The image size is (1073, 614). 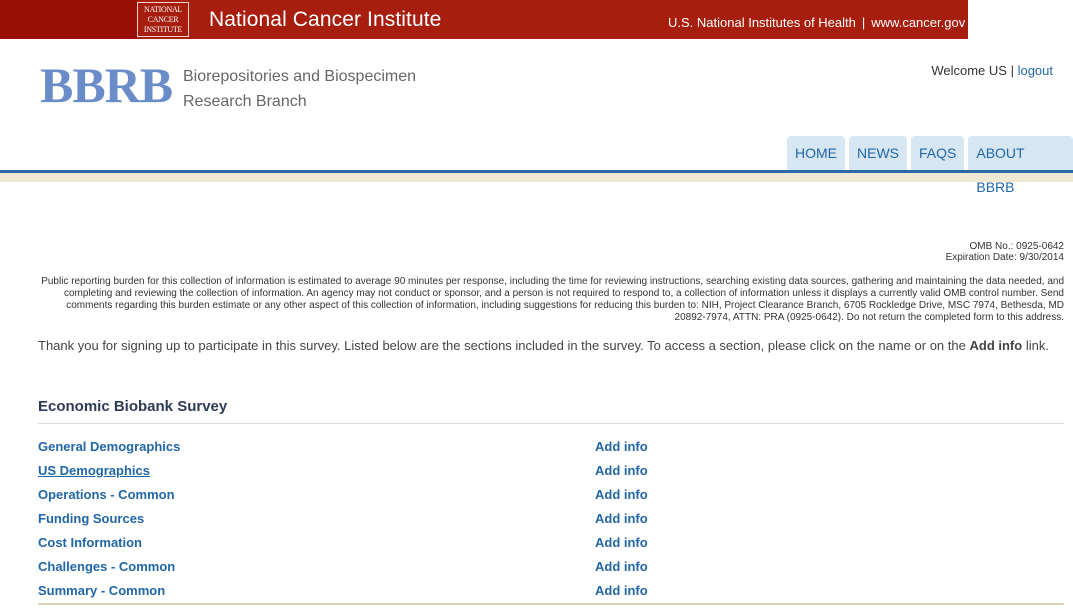 What do you see at coordinates (969, 70) in the screenshot?
I see `welcome-text: Welcome US` at bounding box center [969, 70].